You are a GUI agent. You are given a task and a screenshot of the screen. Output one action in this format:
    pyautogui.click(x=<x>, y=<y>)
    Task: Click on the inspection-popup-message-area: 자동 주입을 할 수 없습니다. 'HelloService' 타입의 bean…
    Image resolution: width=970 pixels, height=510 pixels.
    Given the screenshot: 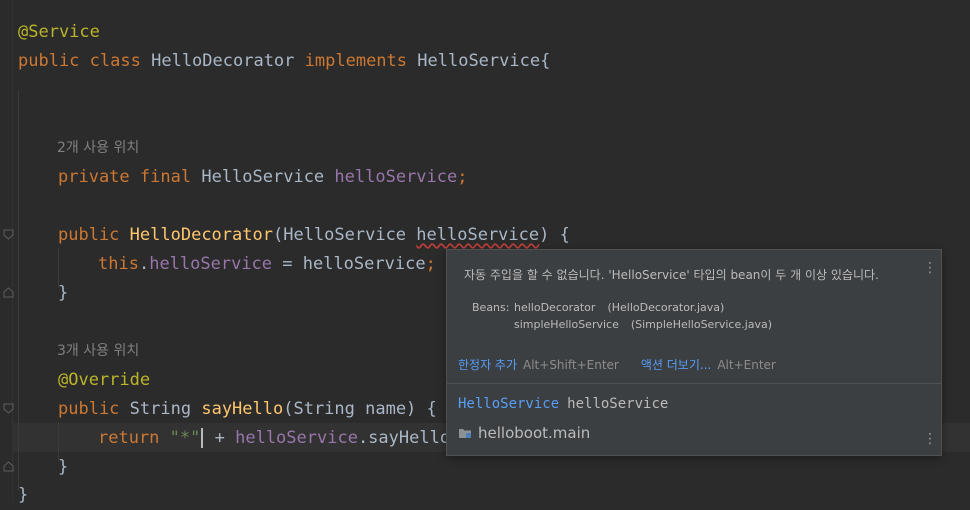 What is the action you would take?
    pyautogui.click(x=694, y=317)
    